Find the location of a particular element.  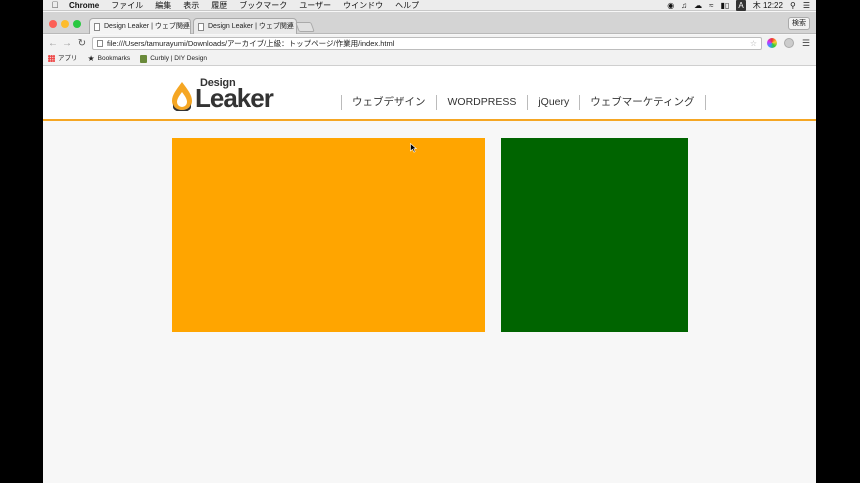

mouse-pointer-icon is located at coordinates (413, 148).